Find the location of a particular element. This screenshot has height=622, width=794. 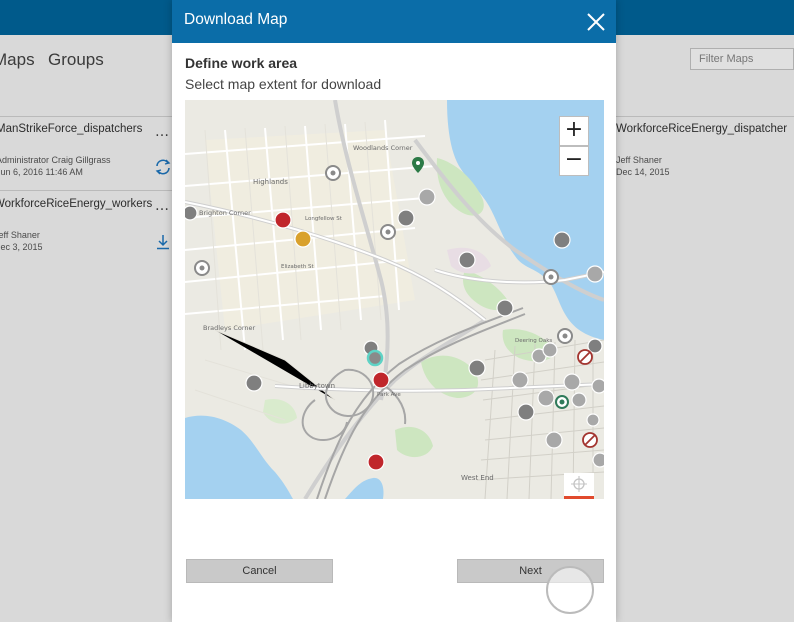

map-label: Highlands is located at coordinates (270, 182).